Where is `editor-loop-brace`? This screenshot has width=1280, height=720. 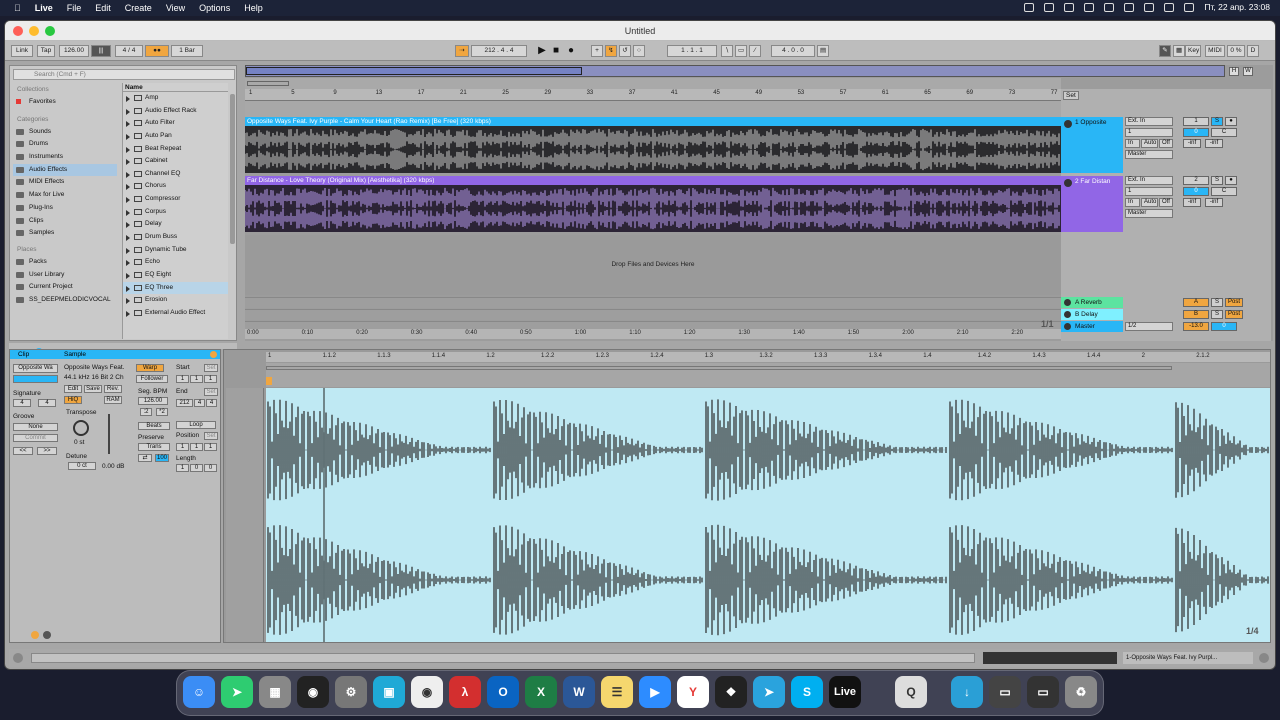 editor-loop-brace is located at coordinates (719, 368).